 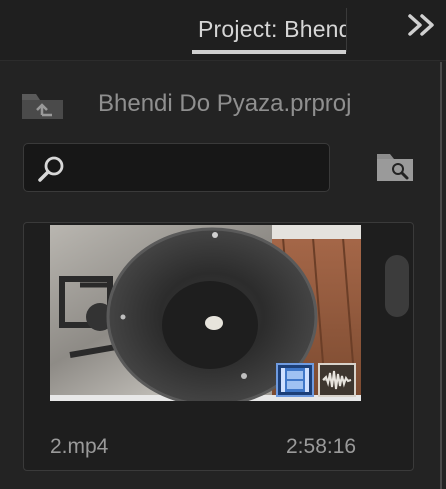 I want to click on panel-tab-bar: Project: Bhendi Do Pyaza, so click(x=223, y=30).